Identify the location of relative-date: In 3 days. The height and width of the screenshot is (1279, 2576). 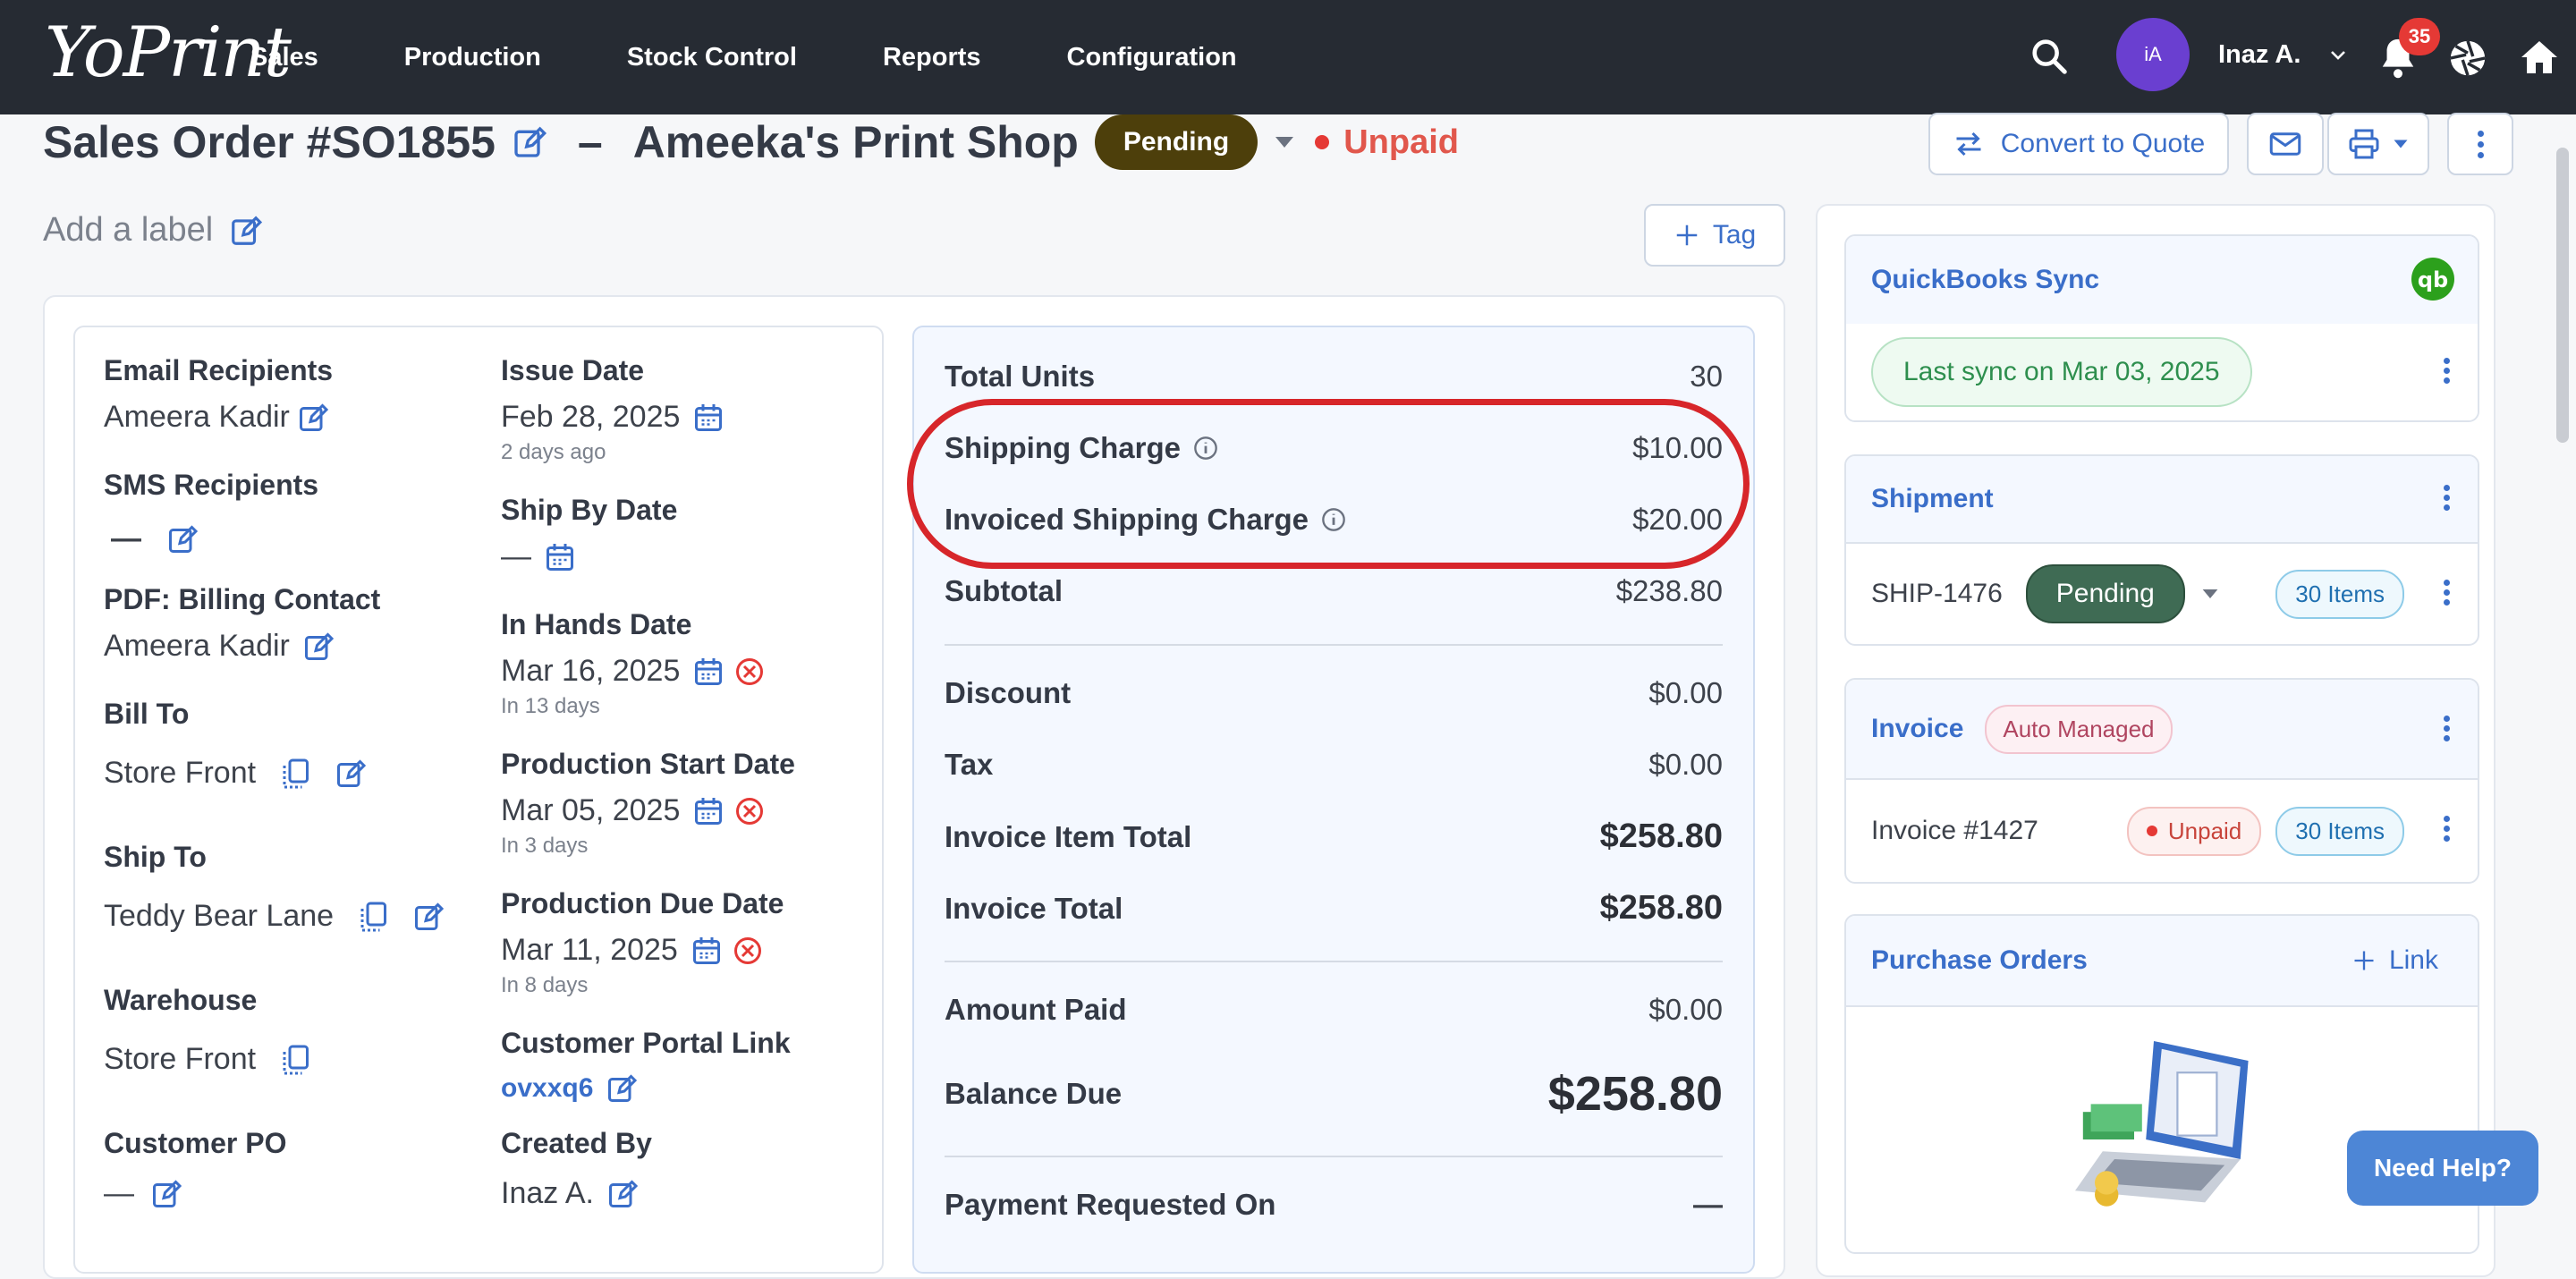
(545, 846).